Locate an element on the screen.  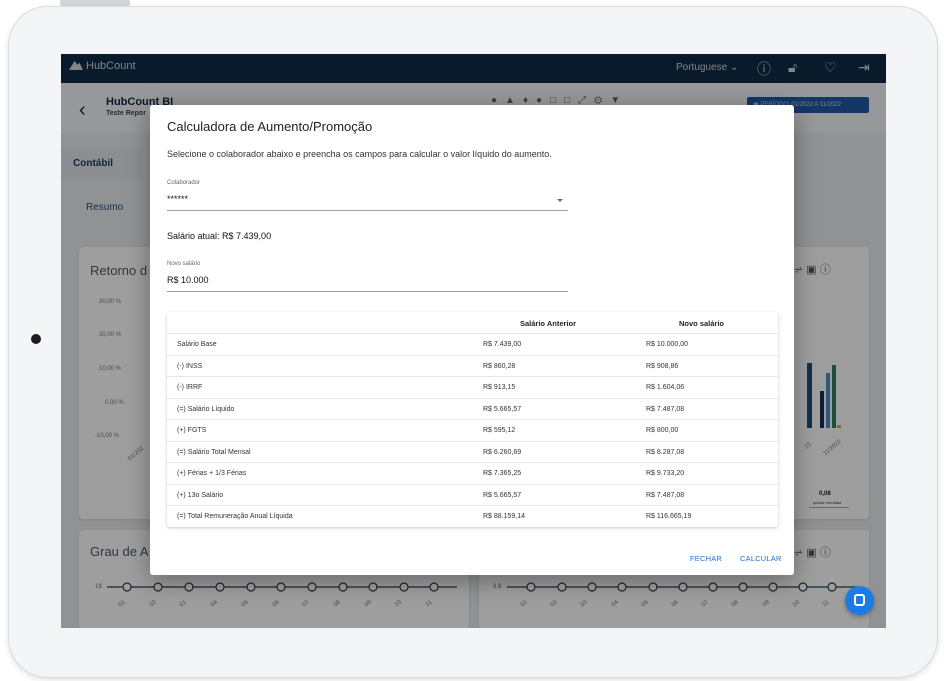
header-cell: Novo salário is located at coordinates (702, 323).